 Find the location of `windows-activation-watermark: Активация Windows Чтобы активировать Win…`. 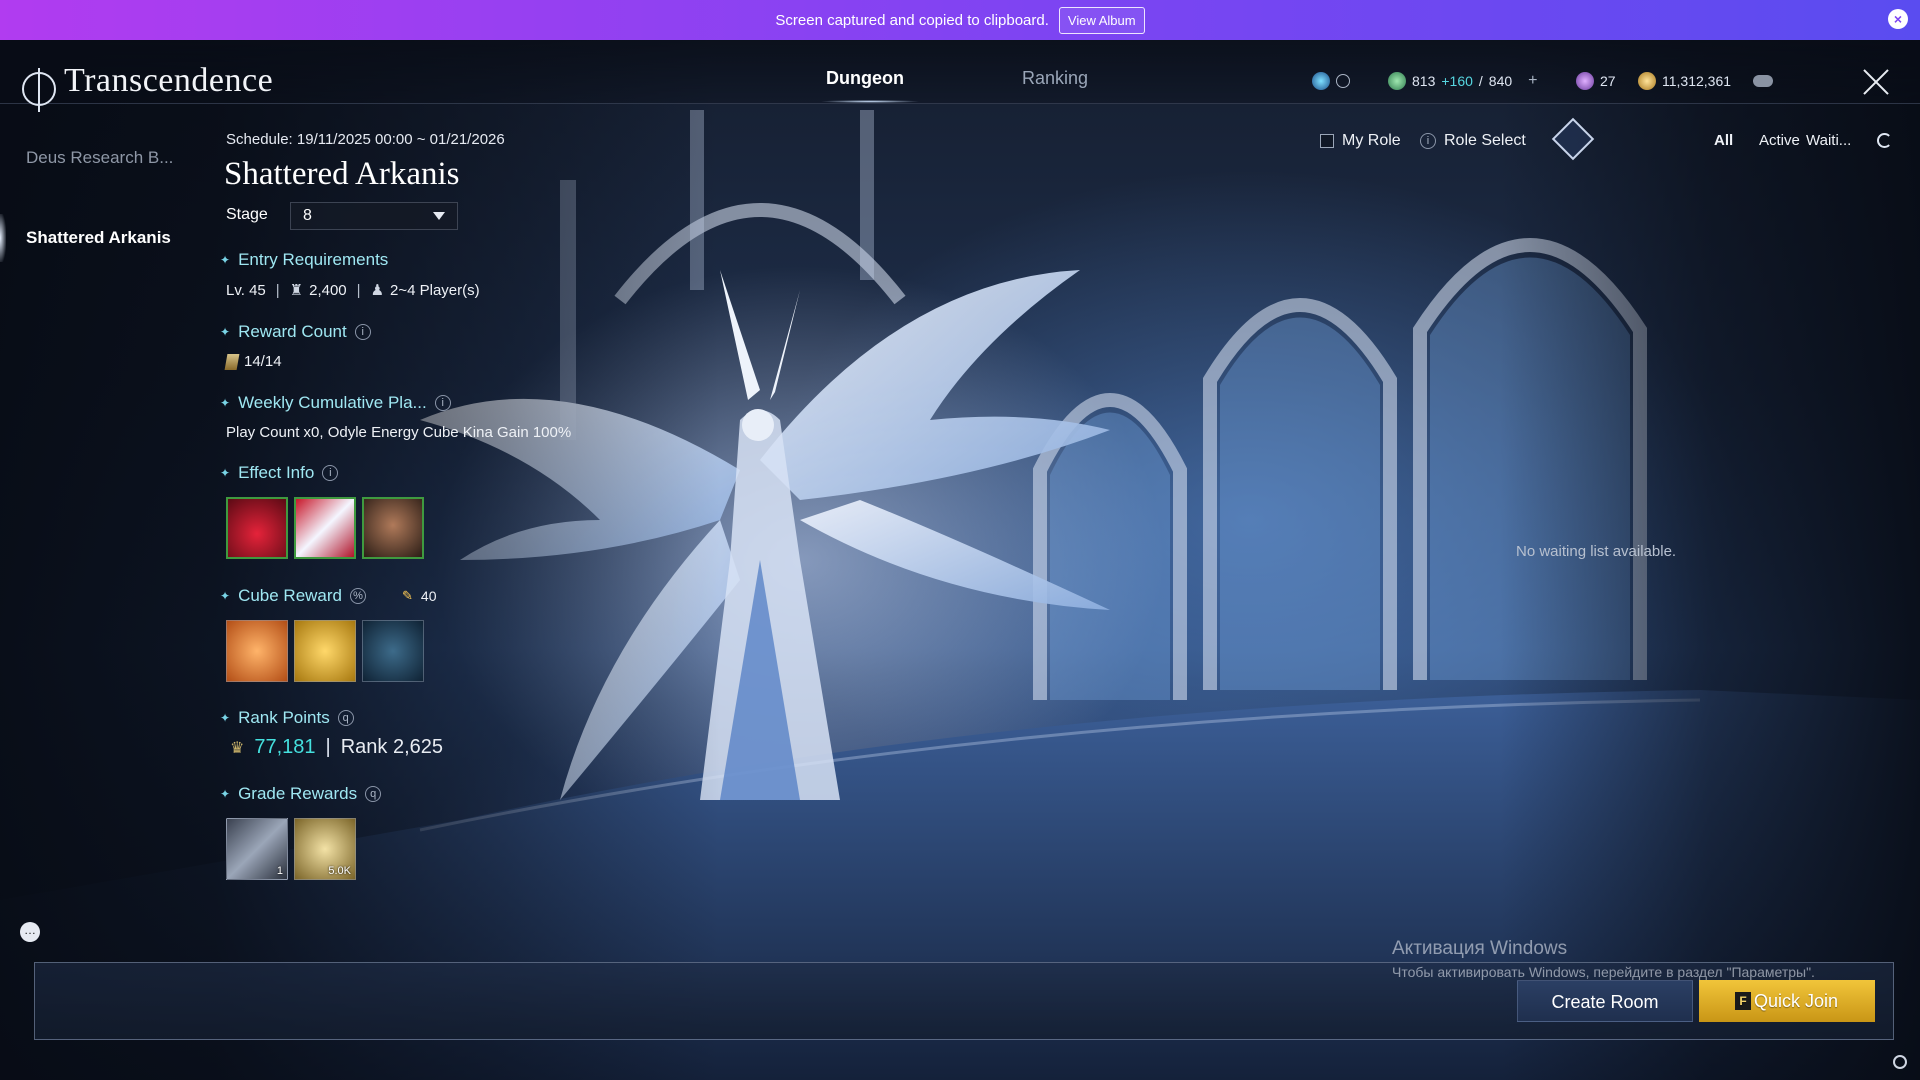

windows-activation-watermark: Активация Windows Чтобы активировать Win… is located at coordinates (1603, 959).